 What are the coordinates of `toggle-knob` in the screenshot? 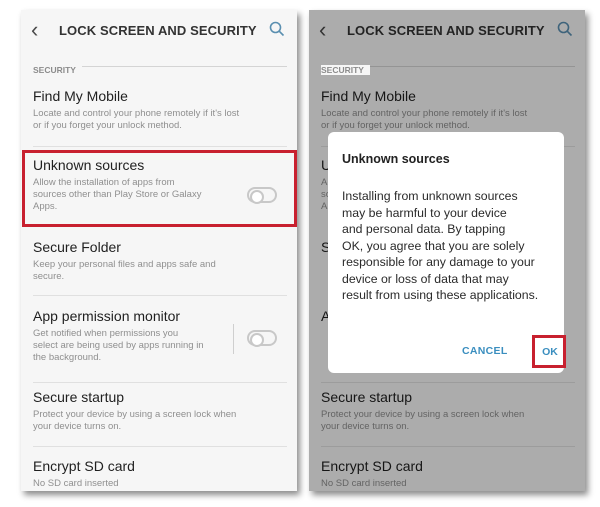 It's located at (257, 340).